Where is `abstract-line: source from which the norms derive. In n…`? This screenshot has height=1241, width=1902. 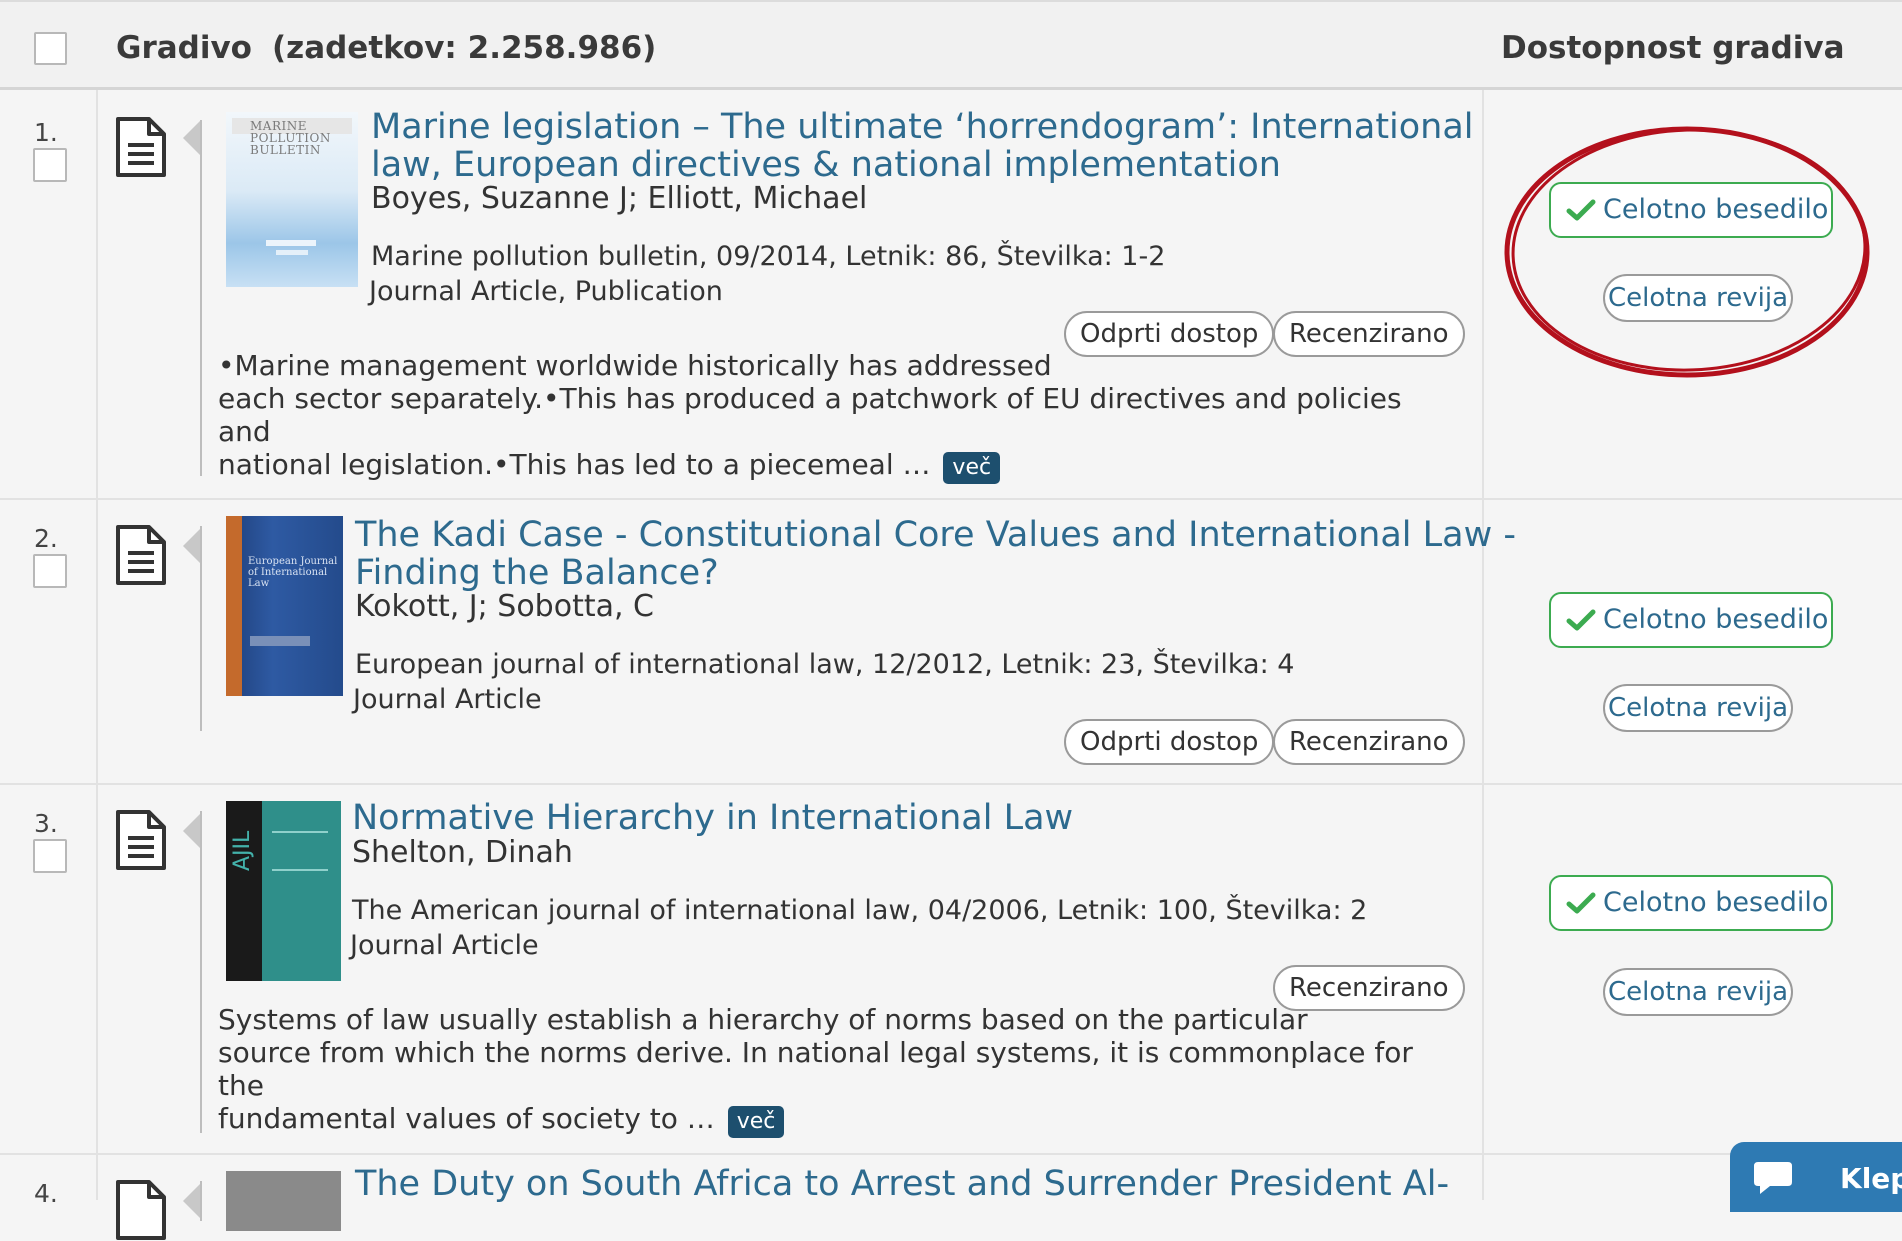 abstract-line: source from which the norms derive. In n… is located at coordinates (815, 1069).